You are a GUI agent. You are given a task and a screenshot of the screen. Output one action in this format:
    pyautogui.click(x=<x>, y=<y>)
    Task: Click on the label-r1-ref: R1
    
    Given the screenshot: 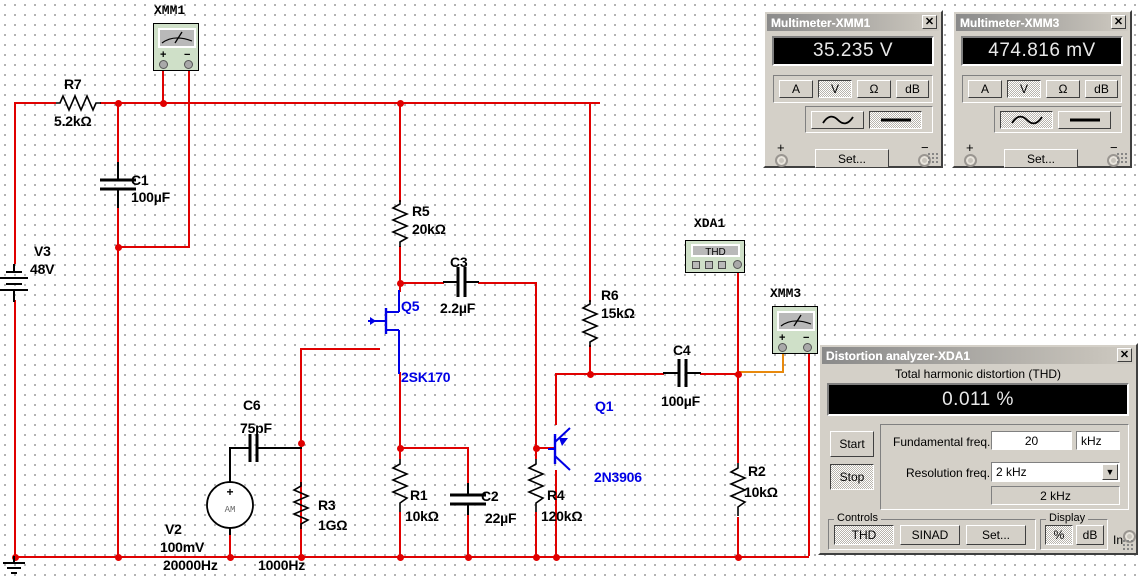 What is the action you would take?
    pyautogui.click(x=419, y=495)
    